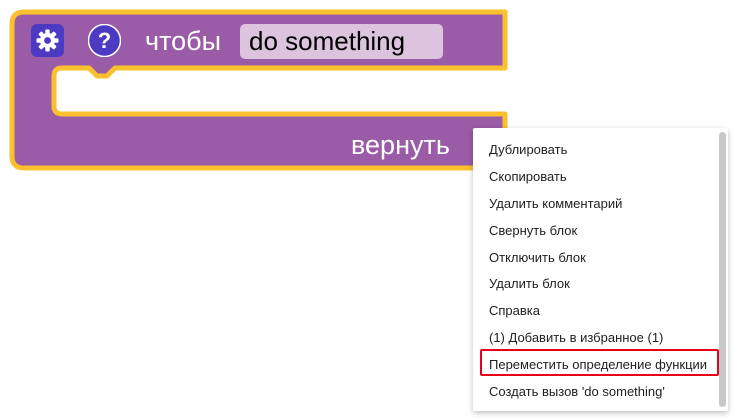  Describe the element at coordinates (722, 269) in the screenshot. I see `context-menu-scrollbar` at that location.